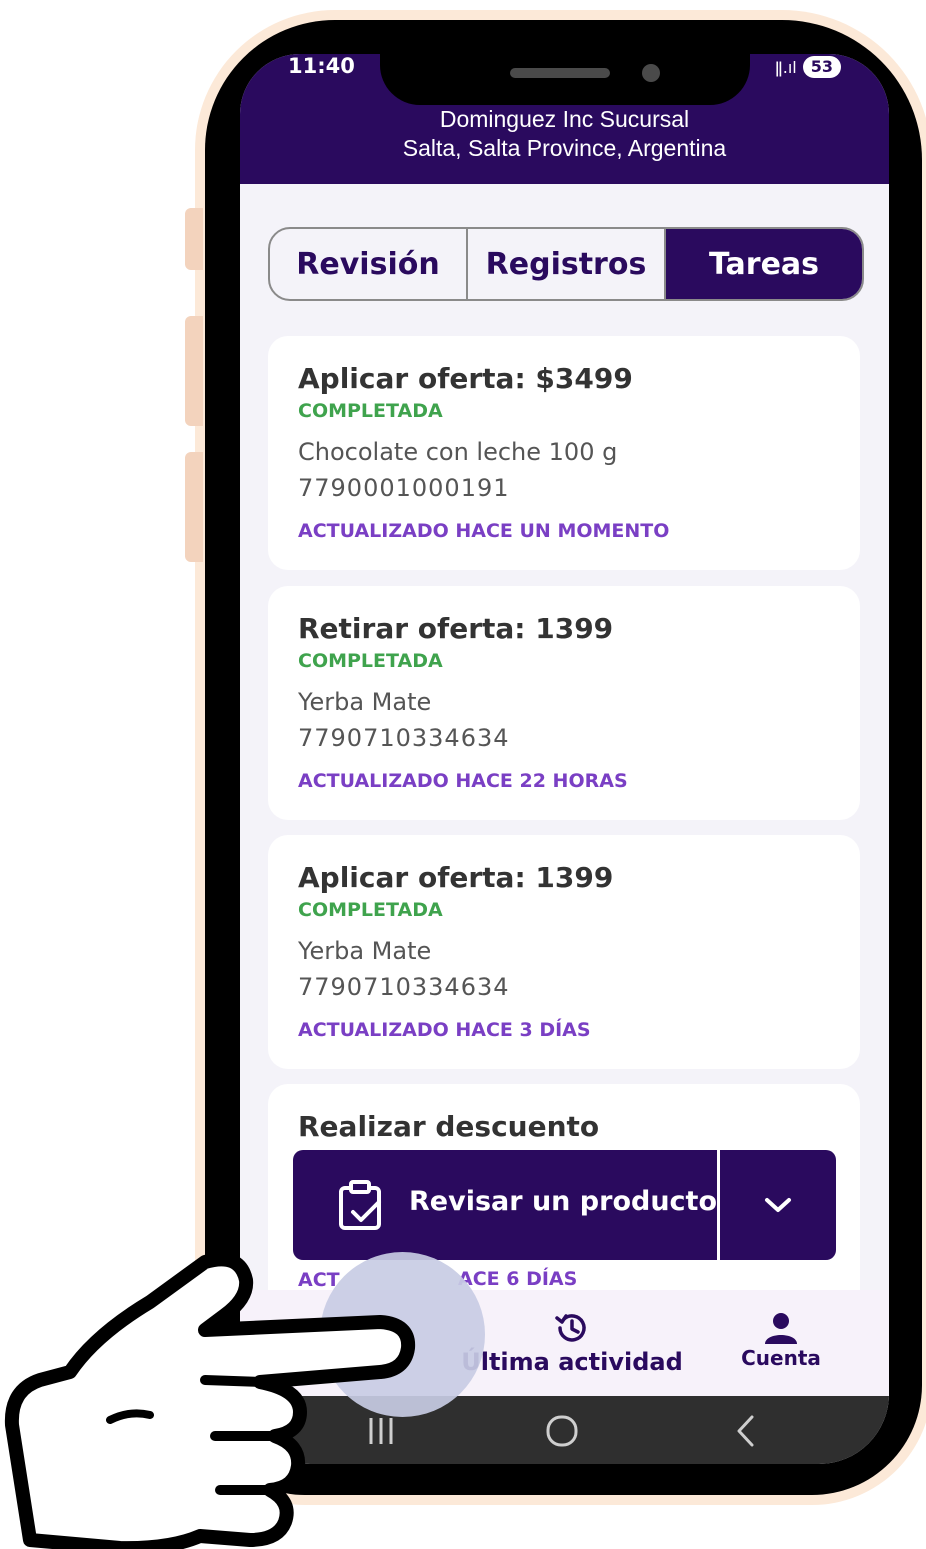 Image resolution: width=926 pixels, height=1549 pixels. I want to click on clipboard-check-icon, so click(360, 1205).